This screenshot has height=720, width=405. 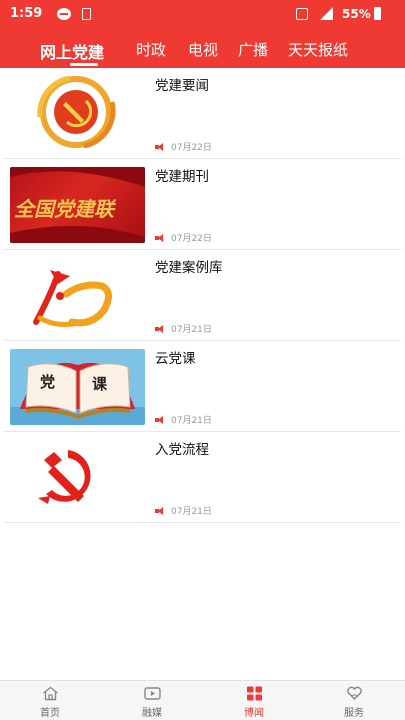 What do you see at coordinates (77, 294) in the screenshot?
I see `party-case-thumbnail` at bounding box center [77, 294].